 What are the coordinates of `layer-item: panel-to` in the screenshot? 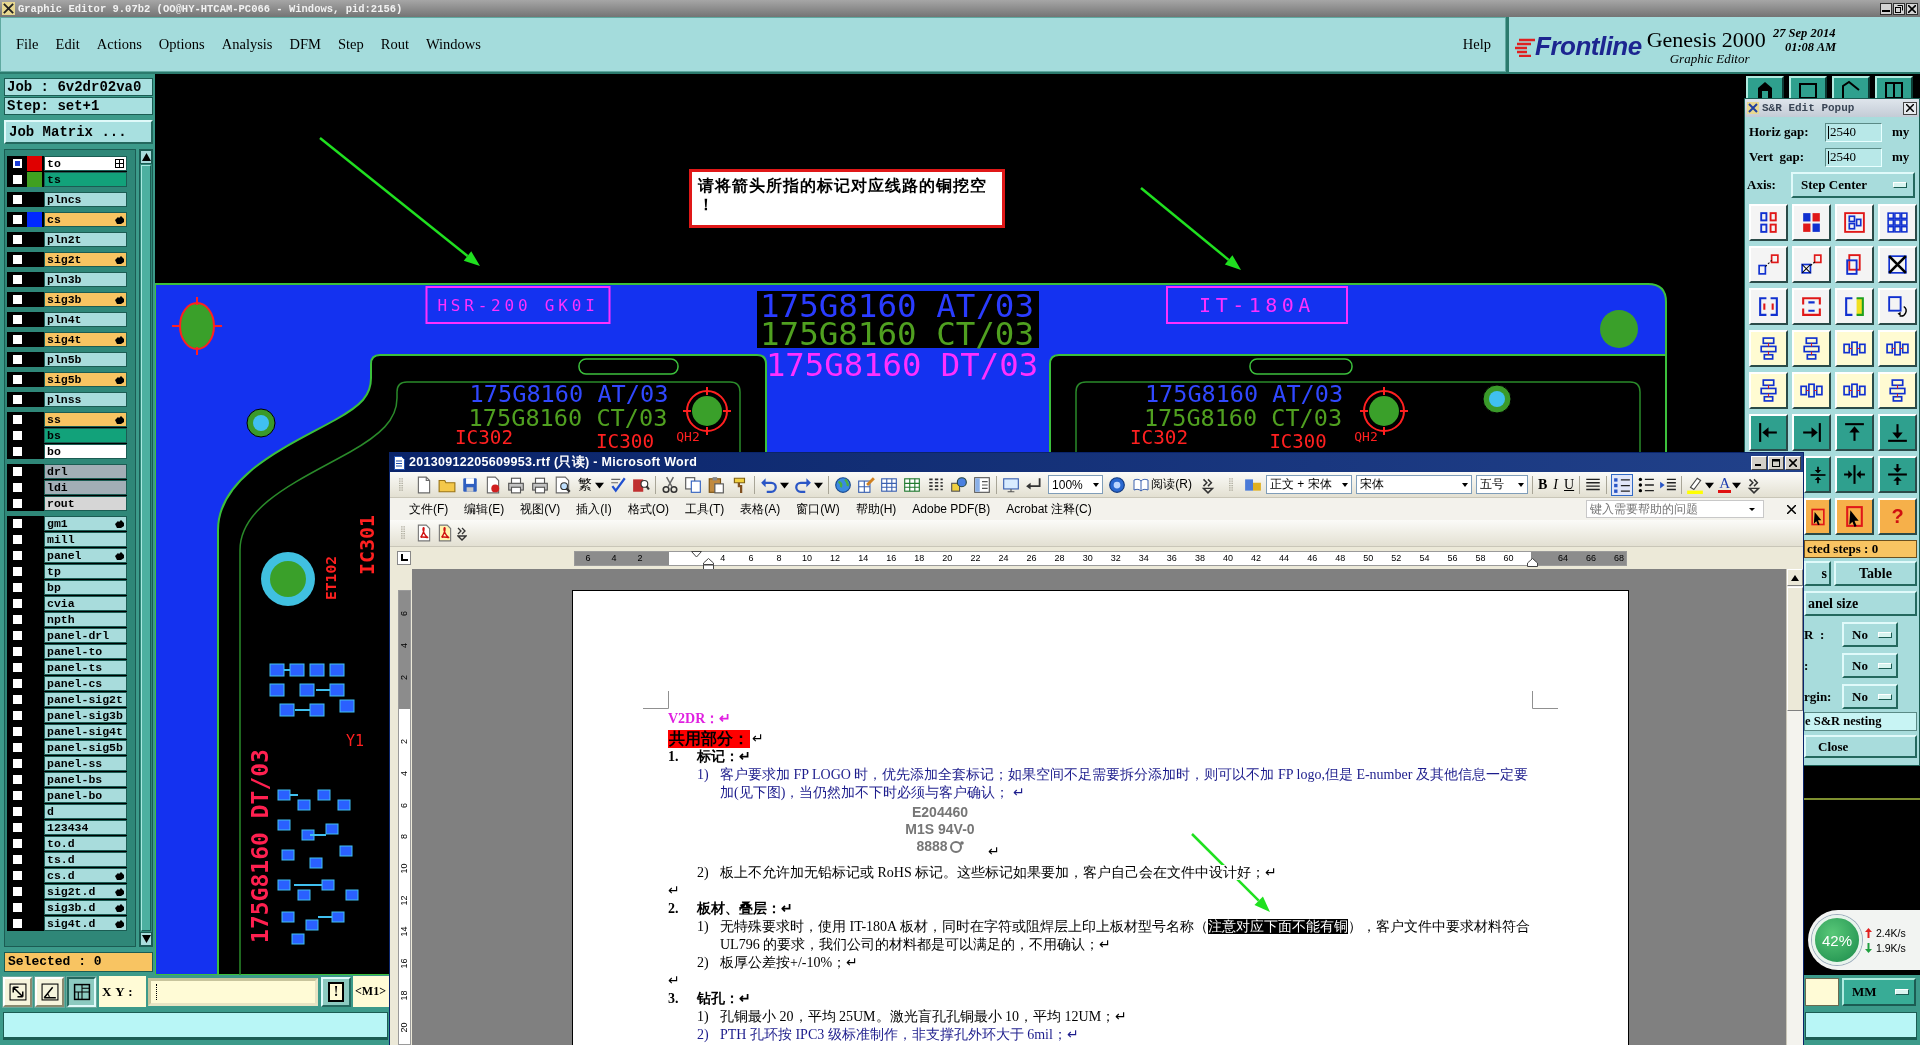 It's located at (85, 651).